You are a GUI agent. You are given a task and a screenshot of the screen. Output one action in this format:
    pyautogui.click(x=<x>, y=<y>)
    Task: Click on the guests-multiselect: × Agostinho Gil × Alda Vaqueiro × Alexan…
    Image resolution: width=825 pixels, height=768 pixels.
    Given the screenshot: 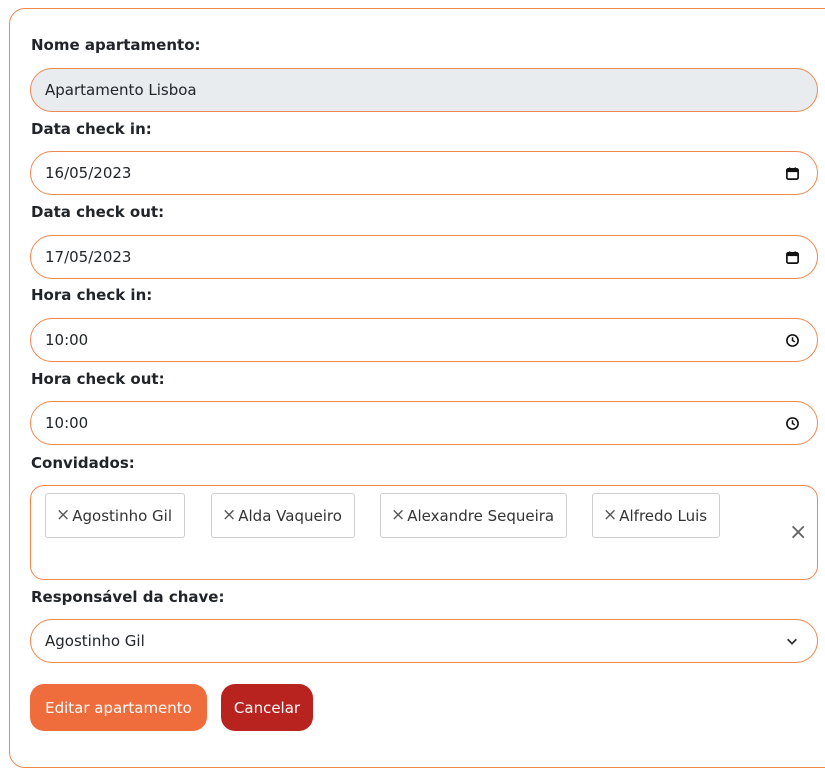 What is the action you would take?
    pyautogui.click(x=424, y=532)
    